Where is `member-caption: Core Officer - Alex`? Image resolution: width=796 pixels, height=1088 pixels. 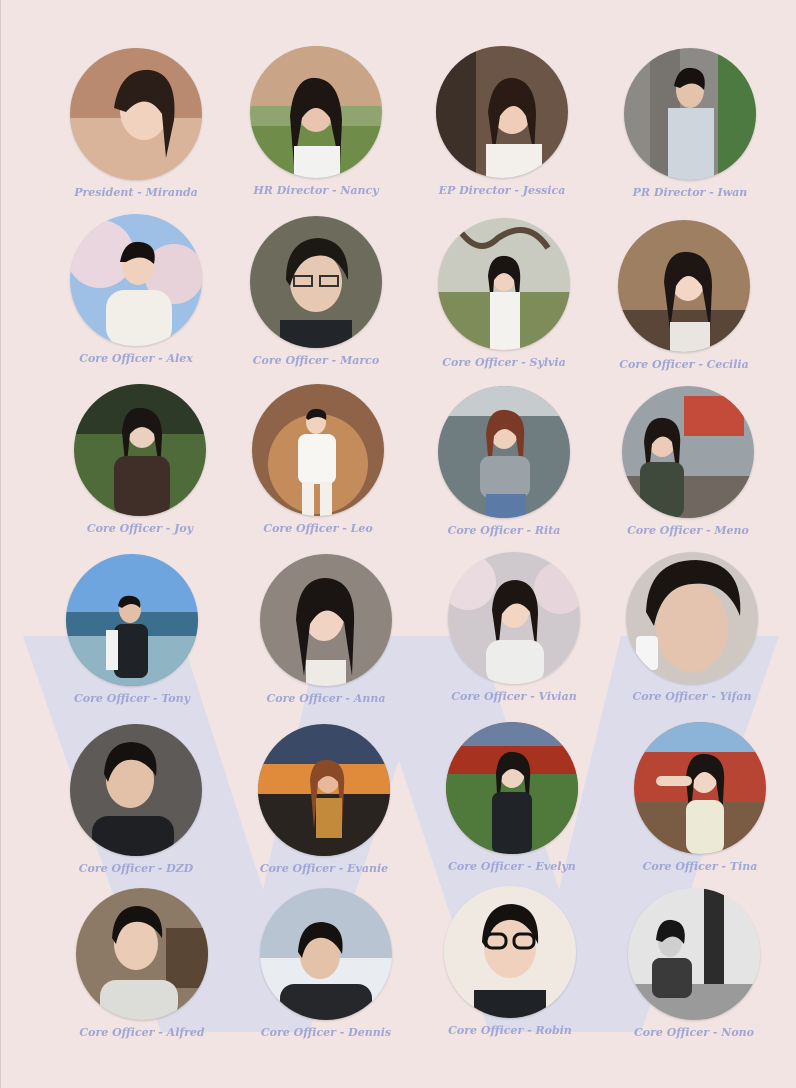
member-caption: Core Officer - Alex is located at coordinates (136, 358).